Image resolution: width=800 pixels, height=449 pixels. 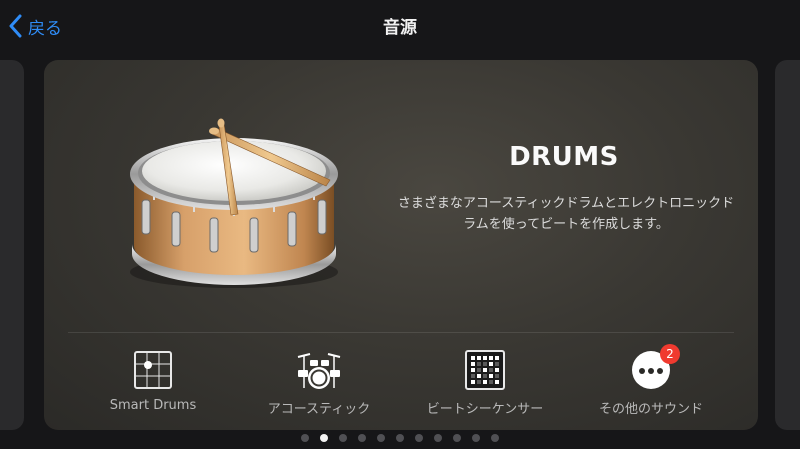 I want to click on previous-instrument-card, so click(x=12, y=245).